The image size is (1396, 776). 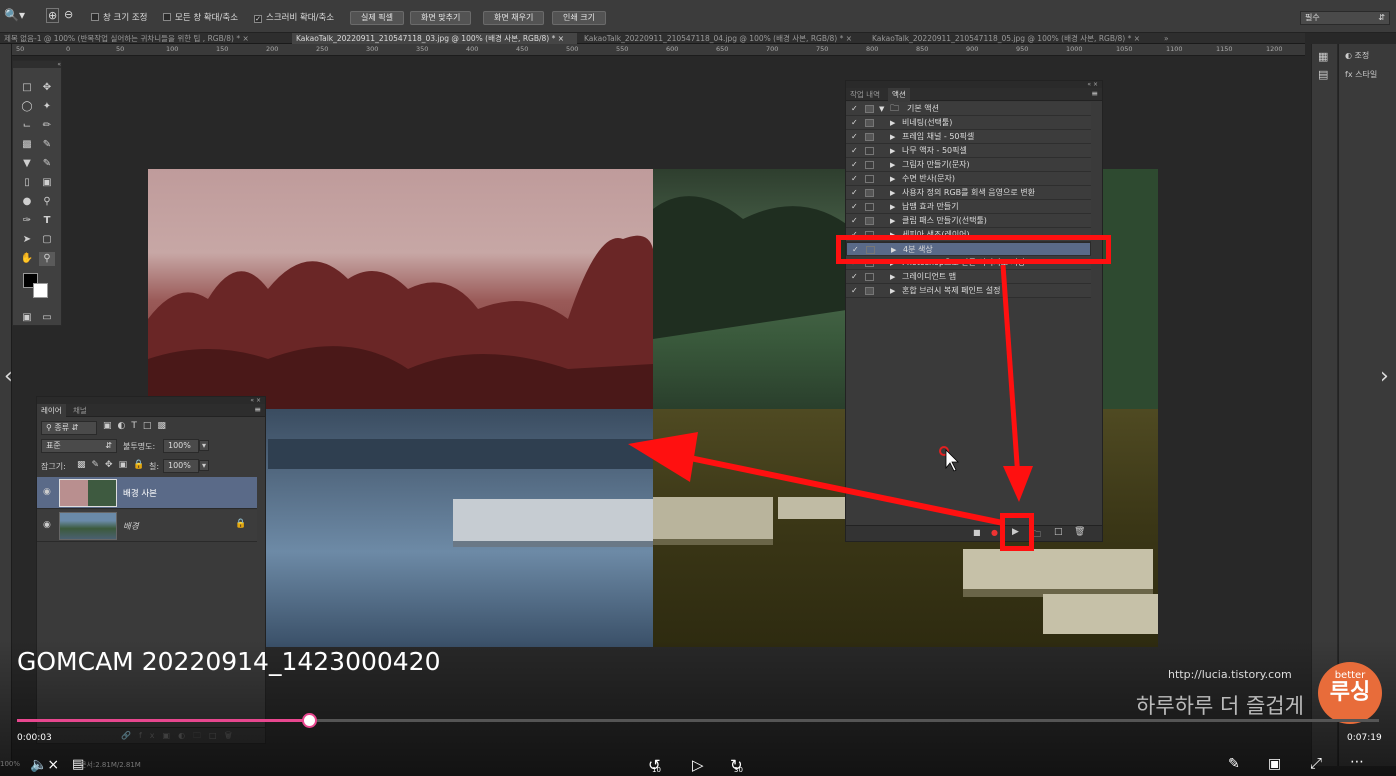 What do you see at coordinates (1323, 56) in the screenshot?
I see `history-panel-icon: ▦` at bounding box center [1323, 56].